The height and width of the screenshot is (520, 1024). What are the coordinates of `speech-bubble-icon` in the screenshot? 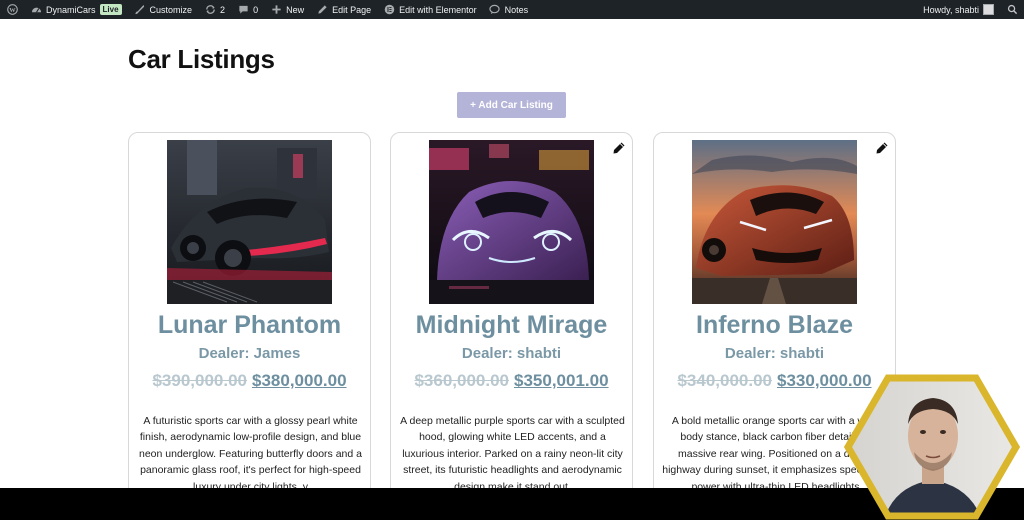 It's located at (495, 10).